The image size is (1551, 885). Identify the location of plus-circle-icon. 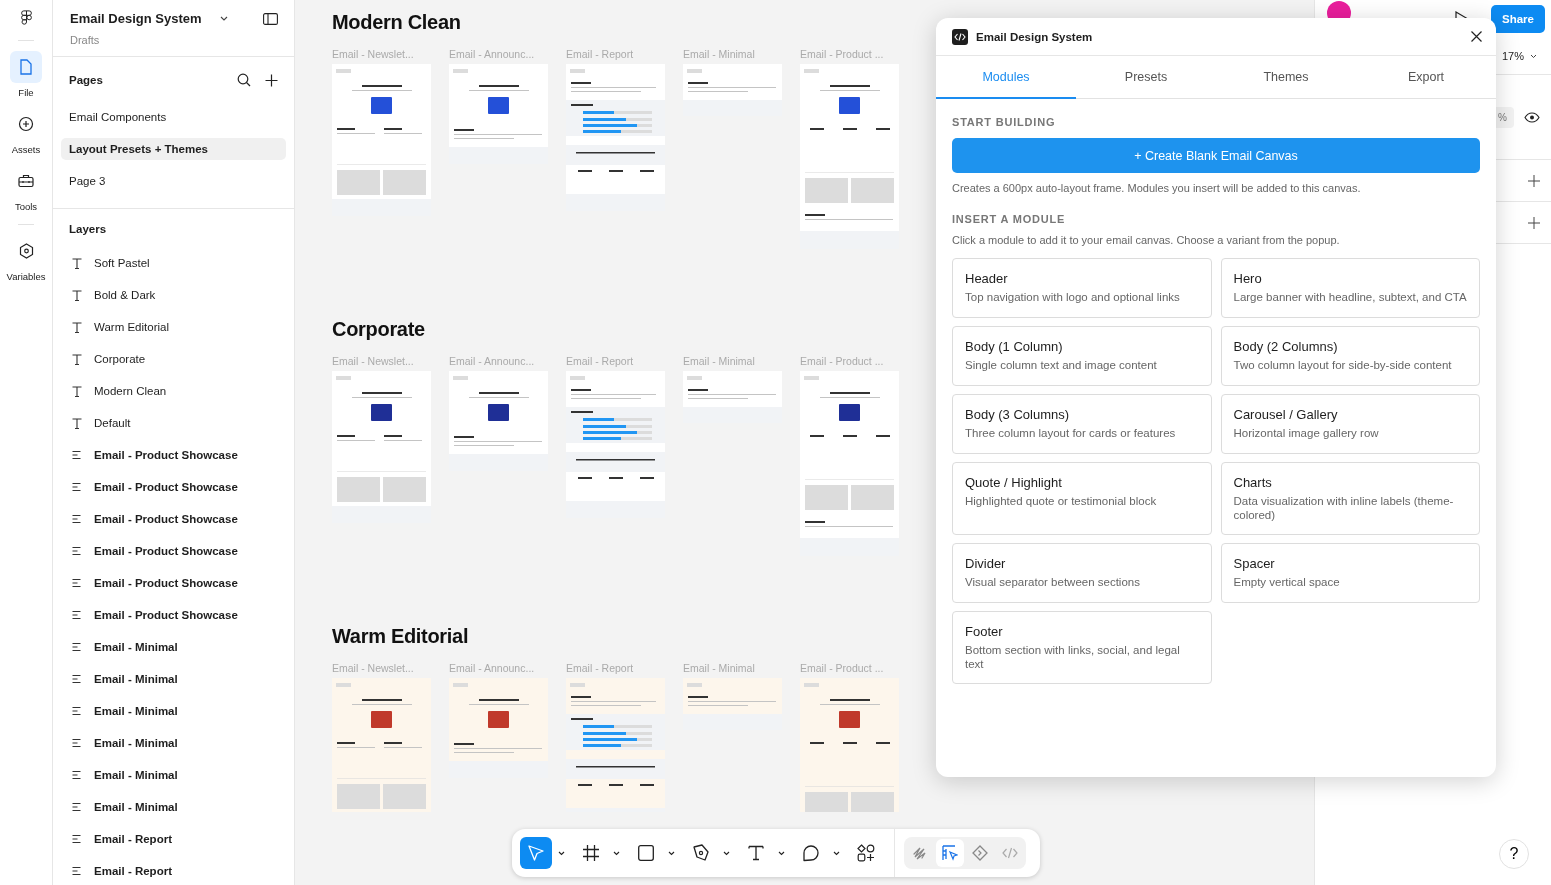
(26, 124).